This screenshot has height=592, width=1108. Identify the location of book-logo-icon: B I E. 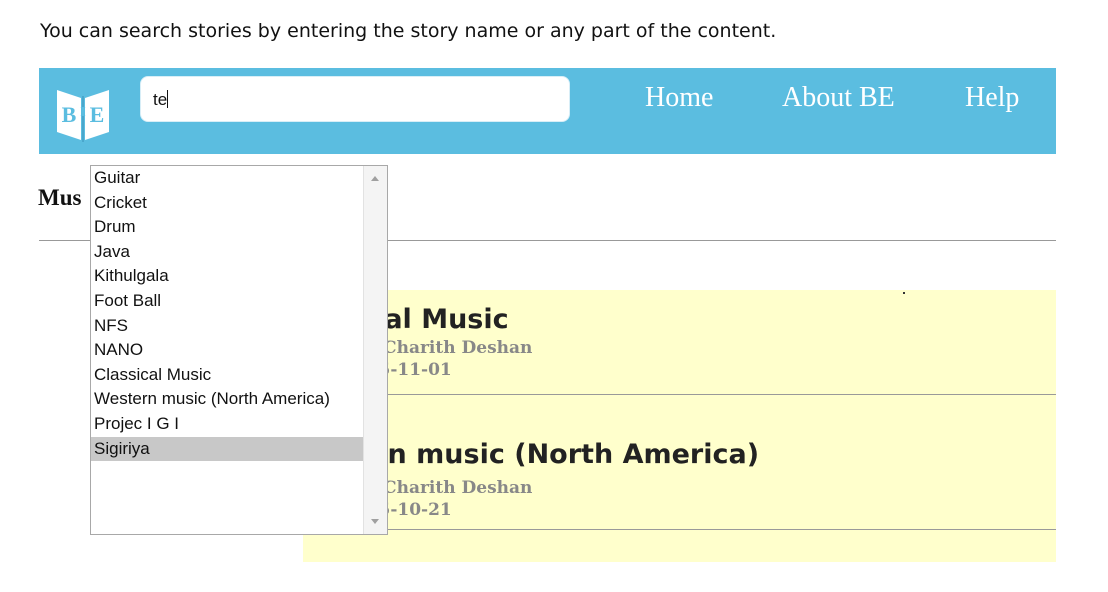
(83, 112).